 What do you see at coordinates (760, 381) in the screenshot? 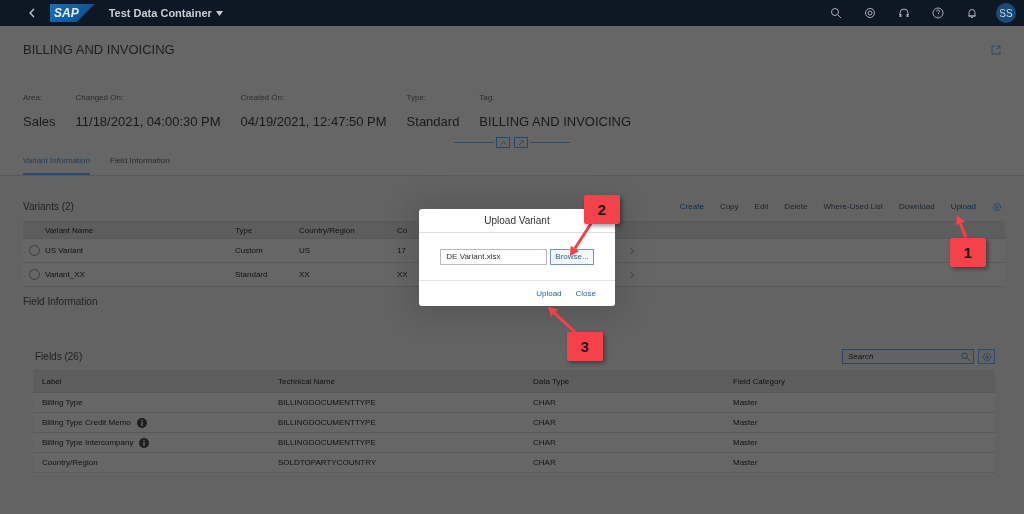
I see `column-header: Field Category` at bounding box center [760, 381].